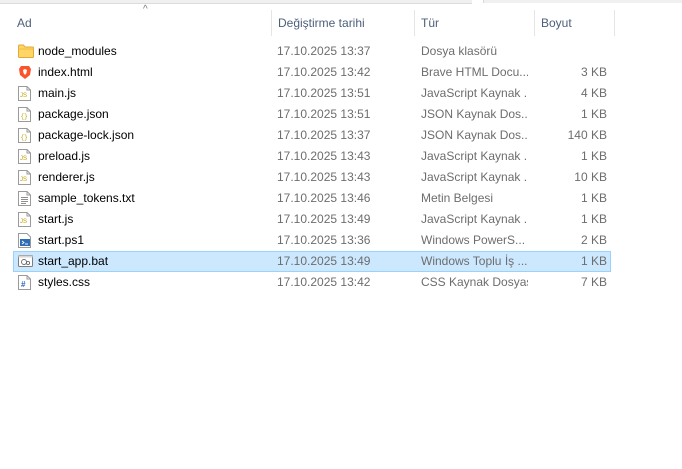 Image resolution: width=682 pixels, height=469 pixels. Describe the element at coordinates (64, 282) in the screenshot. I see `file-name: styles.css` at that location.